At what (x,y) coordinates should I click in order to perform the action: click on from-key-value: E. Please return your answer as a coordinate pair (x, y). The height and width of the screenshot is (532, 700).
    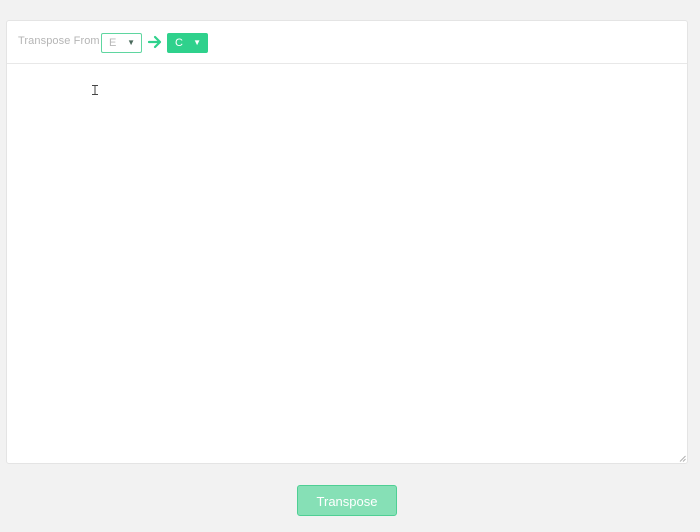
    Looking at the image, I should click on (113, 43).